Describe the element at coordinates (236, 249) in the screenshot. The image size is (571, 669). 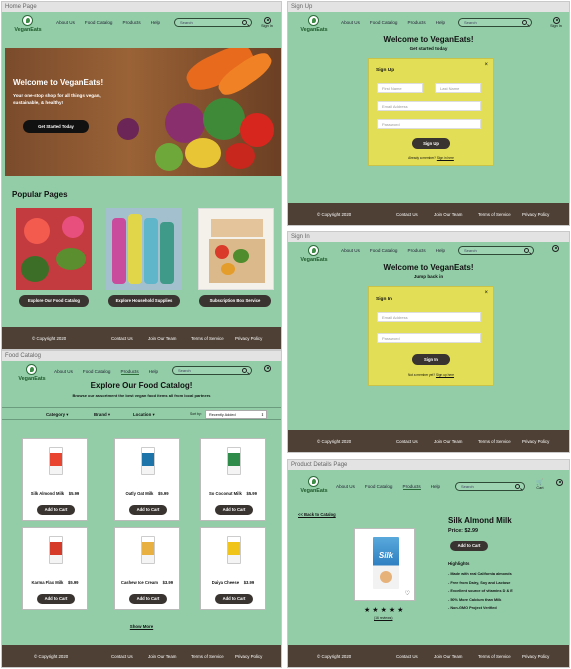
I see `popular-card-subscription` at that location.